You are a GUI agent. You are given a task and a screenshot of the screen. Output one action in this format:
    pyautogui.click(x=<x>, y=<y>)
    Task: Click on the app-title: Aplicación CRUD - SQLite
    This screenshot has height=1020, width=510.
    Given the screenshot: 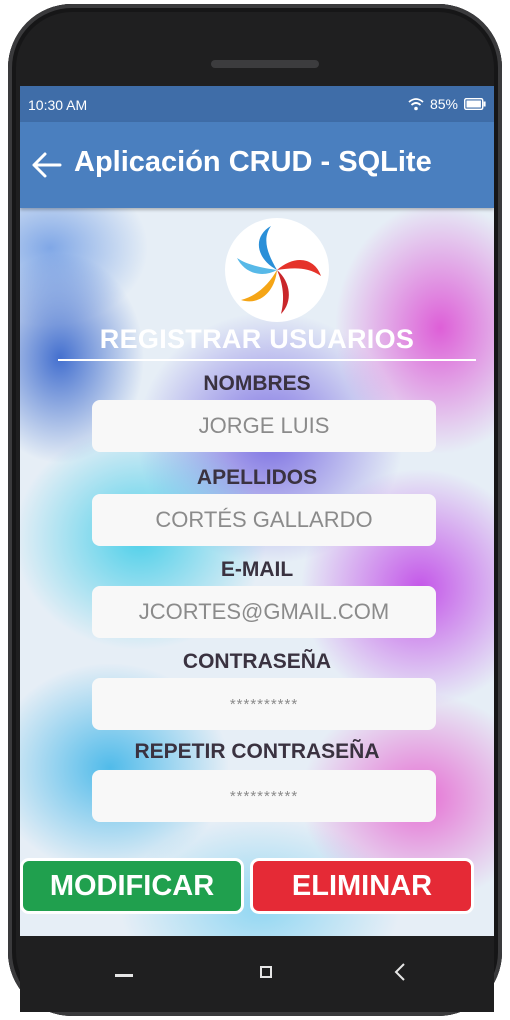 What is the action you would take?
    pyautogui.click(x=253, y=162)
    